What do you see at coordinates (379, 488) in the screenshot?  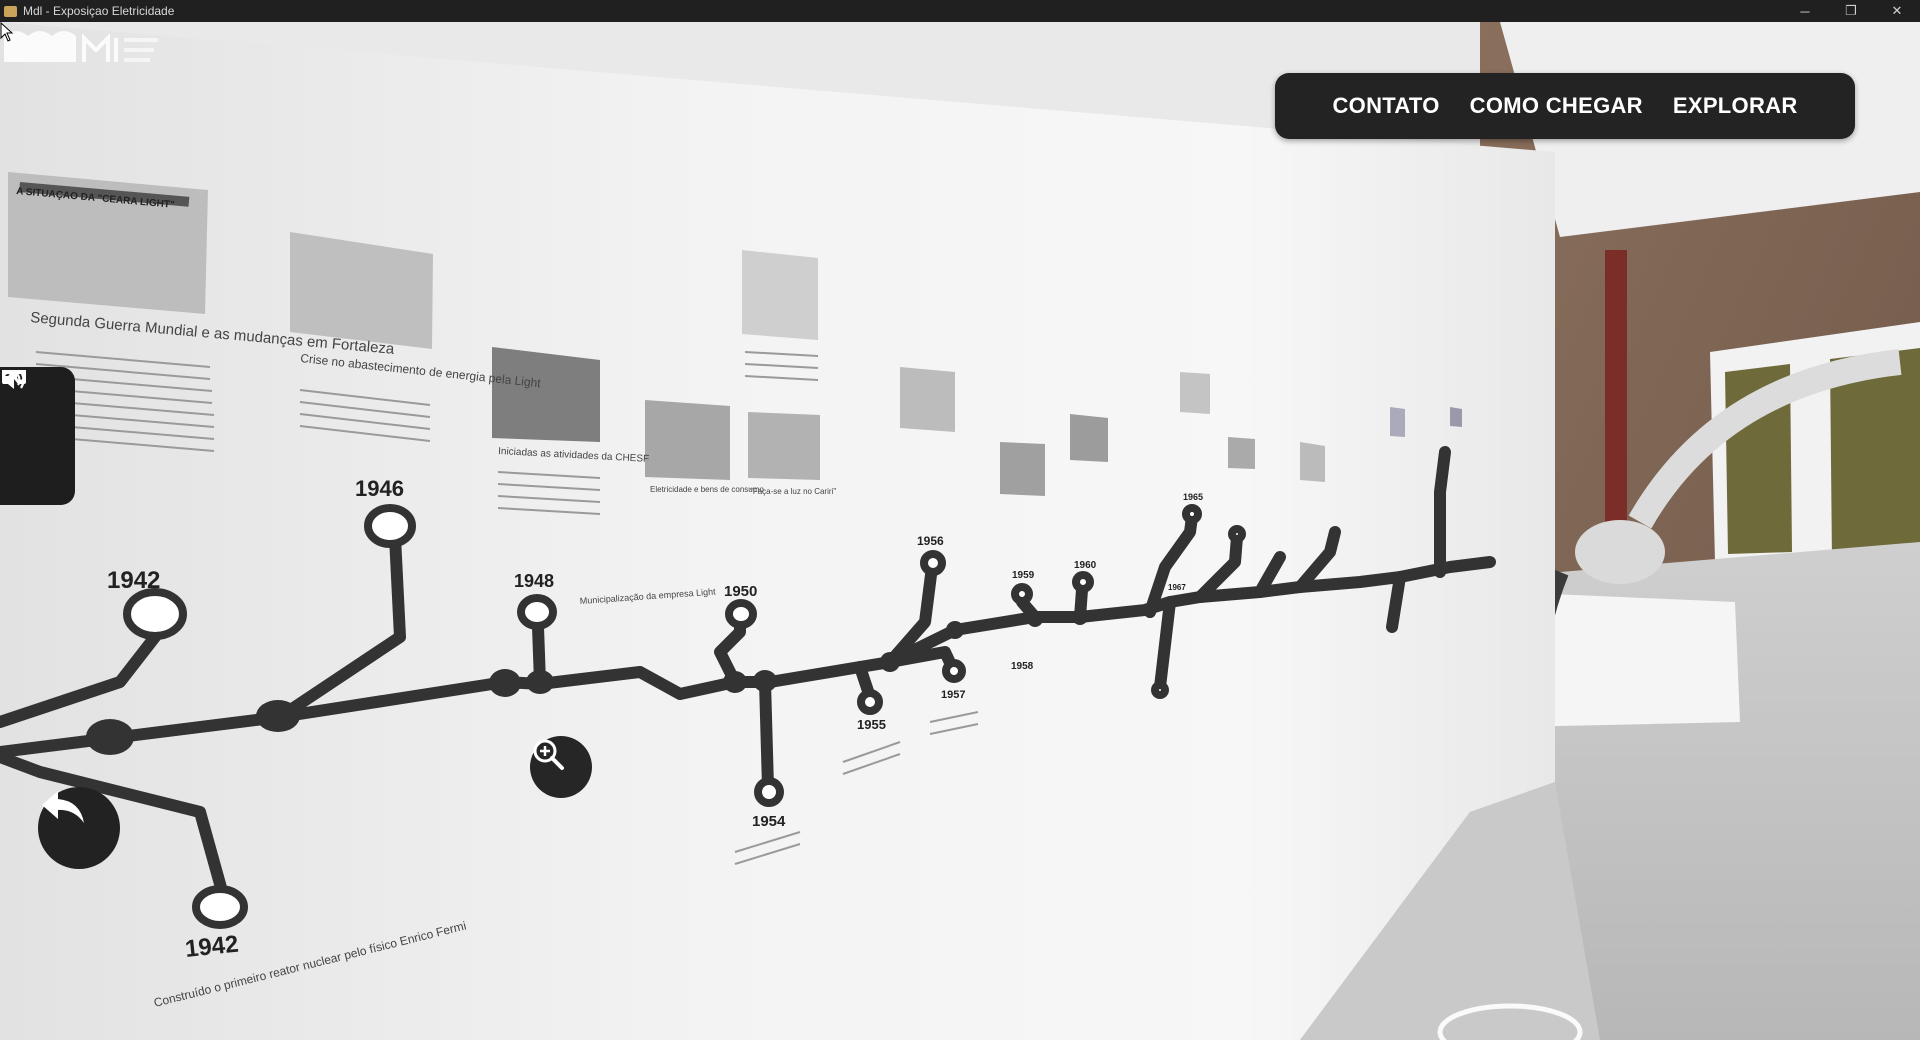 I see `year-label: 1946` at bounding box center [379, 488].